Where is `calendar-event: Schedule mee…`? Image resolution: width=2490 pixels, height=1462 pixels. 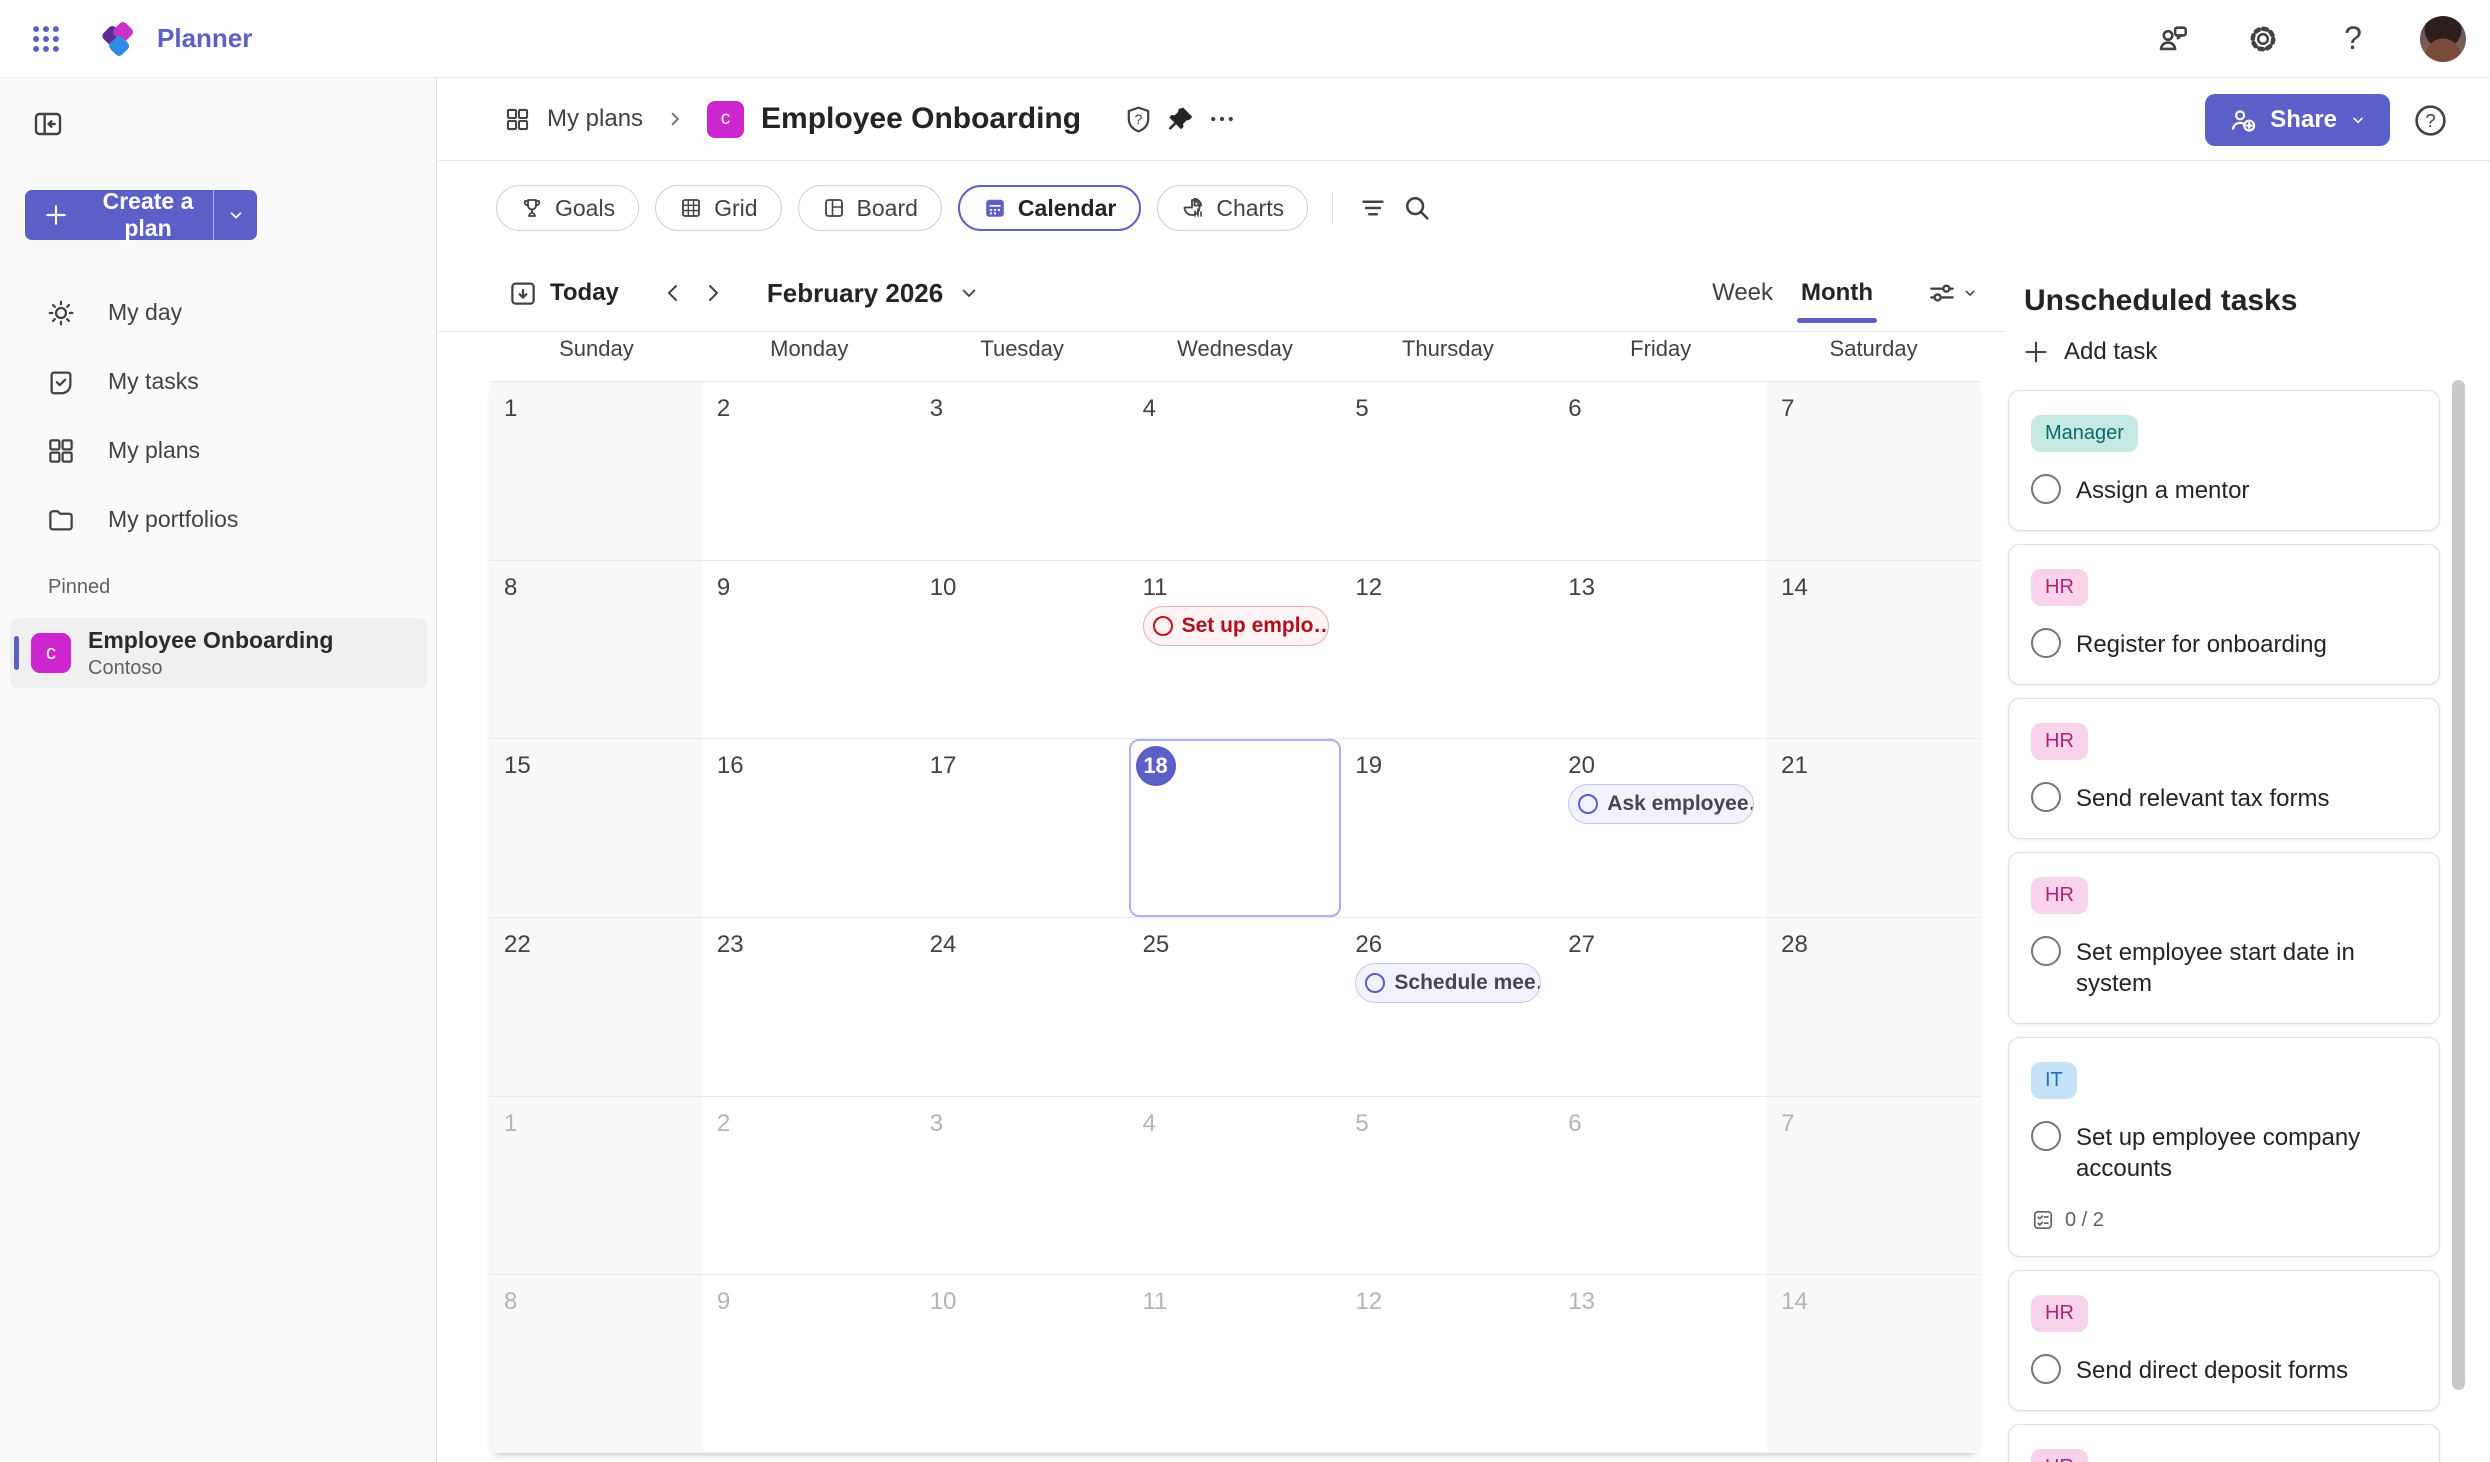 calendar-event: Schedule mee… is located at coordinates (1448, 983).